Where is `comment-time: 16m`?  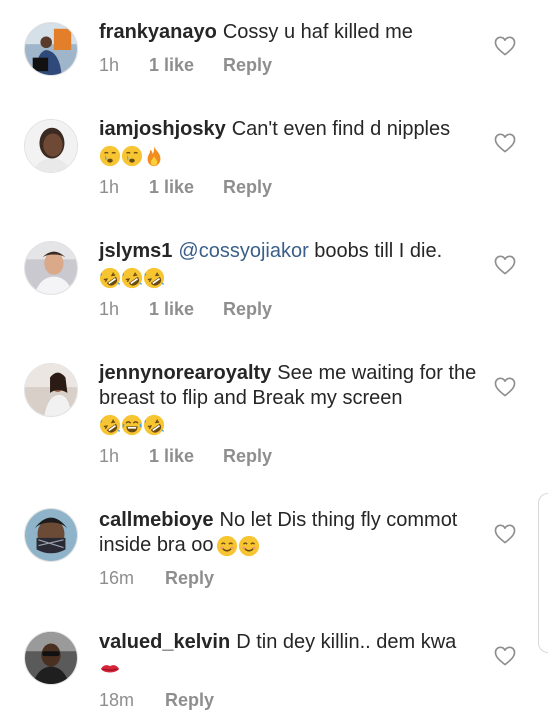
comment-time: 16m is located at coordinates (117, 578).